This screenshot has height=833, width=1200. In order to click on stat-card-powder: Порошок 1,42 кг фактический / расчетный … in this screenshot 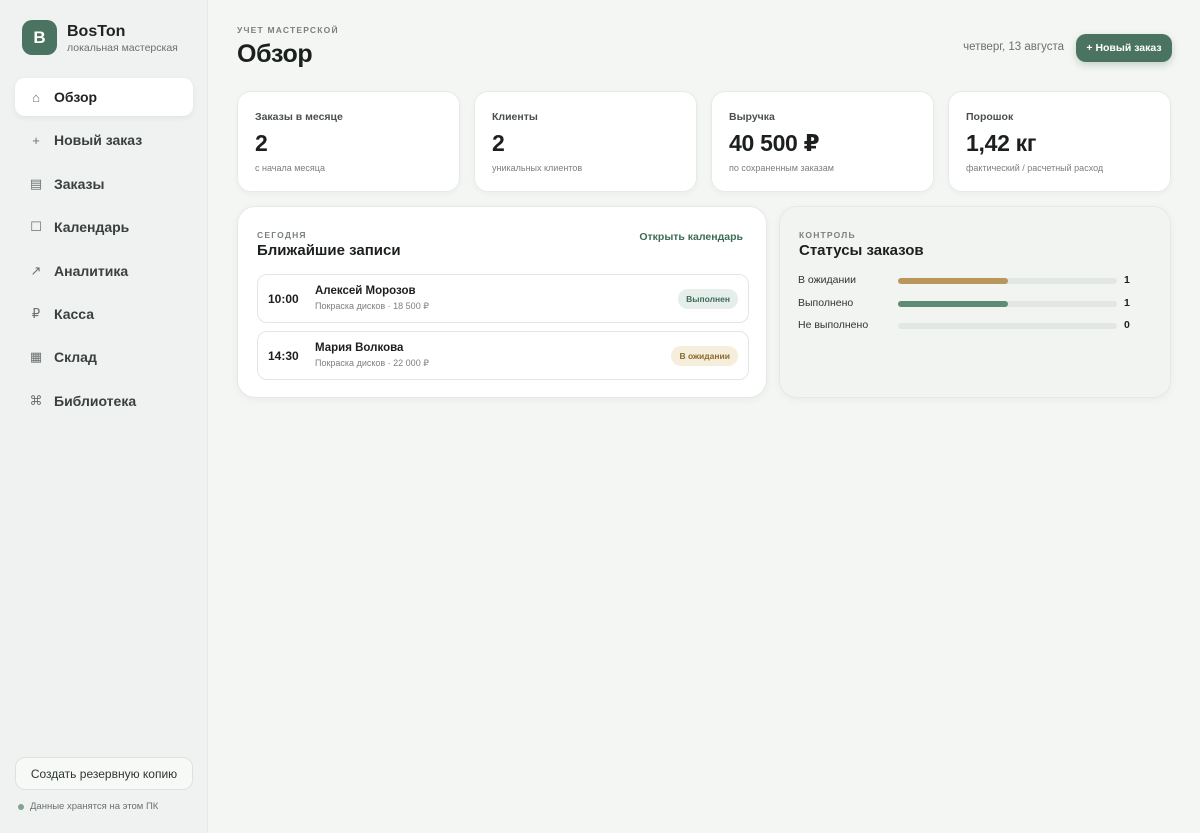, I will do `click(1059, 141)`.